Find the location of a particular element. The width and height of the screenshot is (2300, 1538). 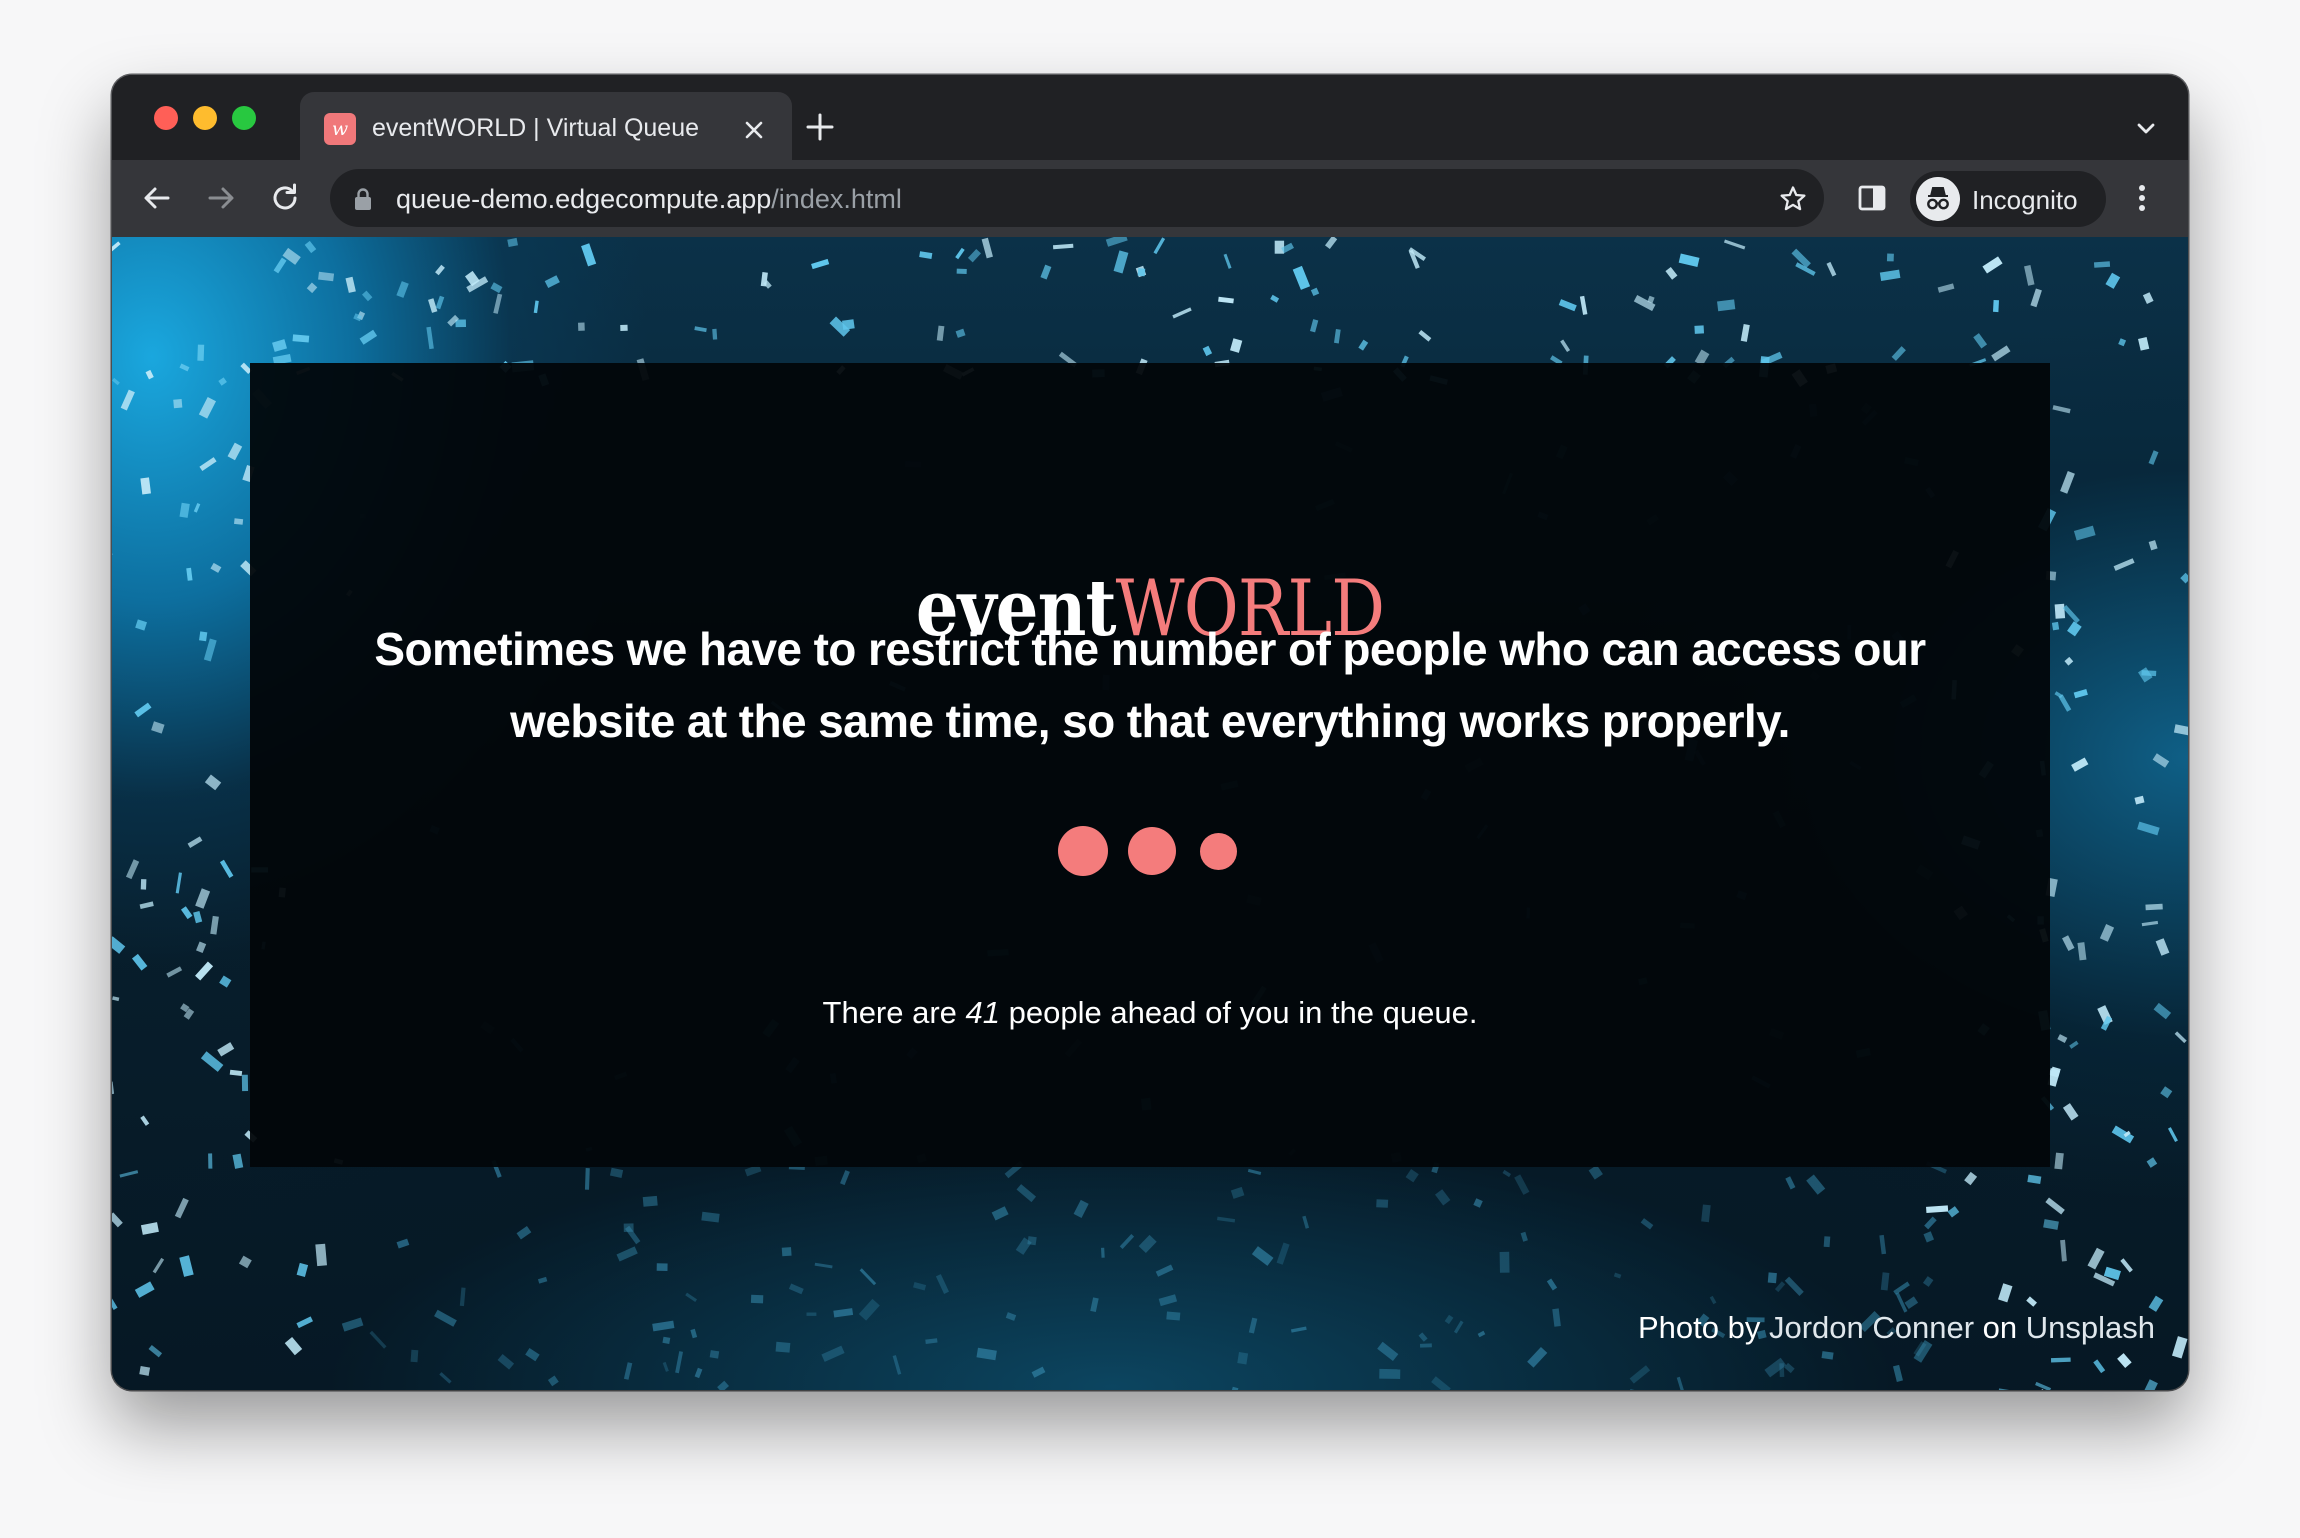

url-text: queue-demo.edgecompute.app/index.html is located at coordinates (649, 199).